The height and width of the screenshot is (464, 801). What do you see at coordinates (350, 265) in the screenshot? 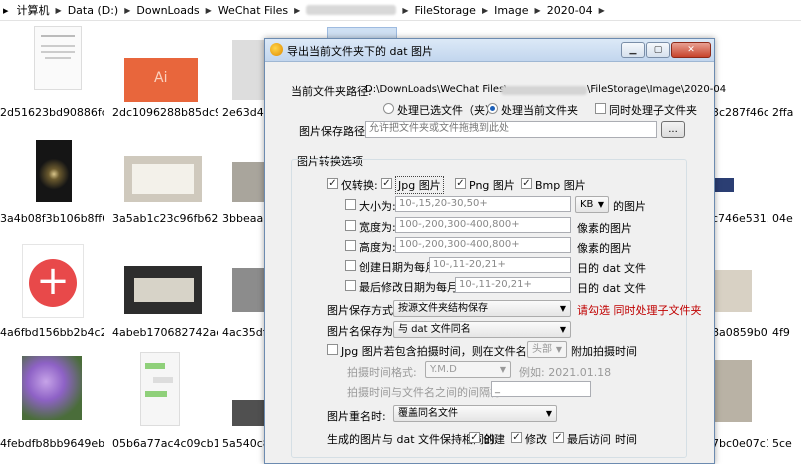
I see `created-date-checkbox` at bounding box center [350, 265].